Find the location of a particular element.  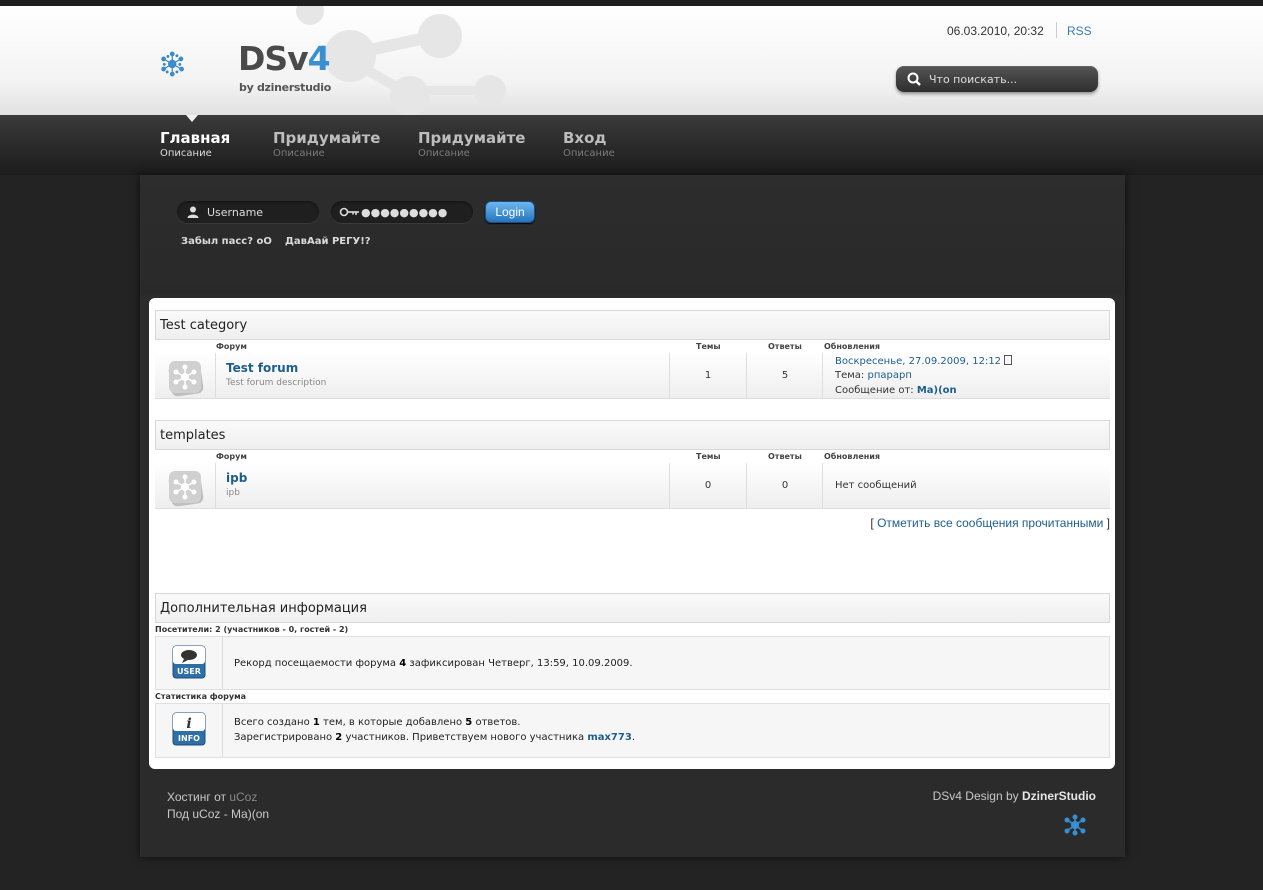

svg-text: USER is located at coordinates (189, 671).